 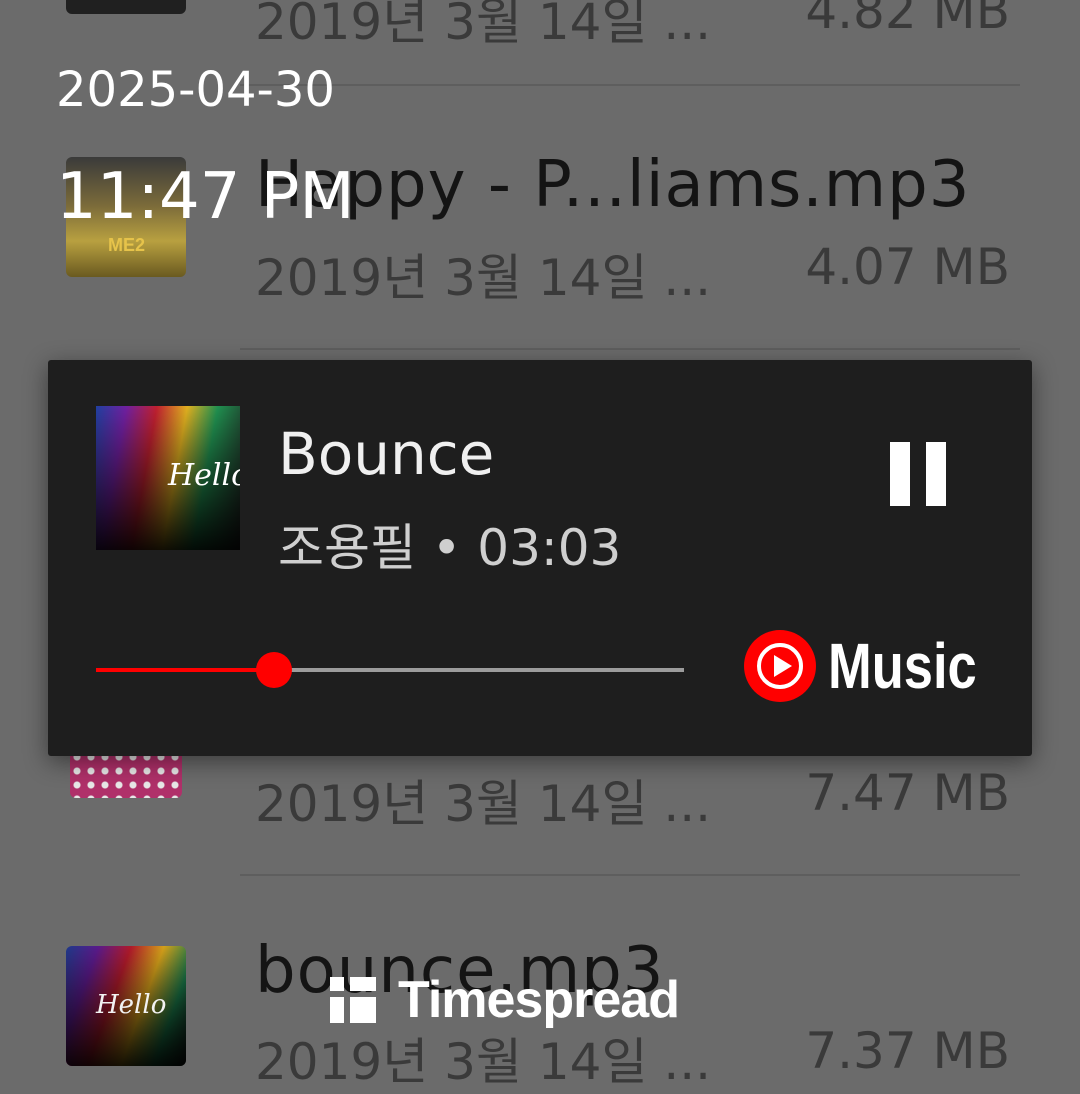 I want to click on seek-handle, so click(x=274, y=670).